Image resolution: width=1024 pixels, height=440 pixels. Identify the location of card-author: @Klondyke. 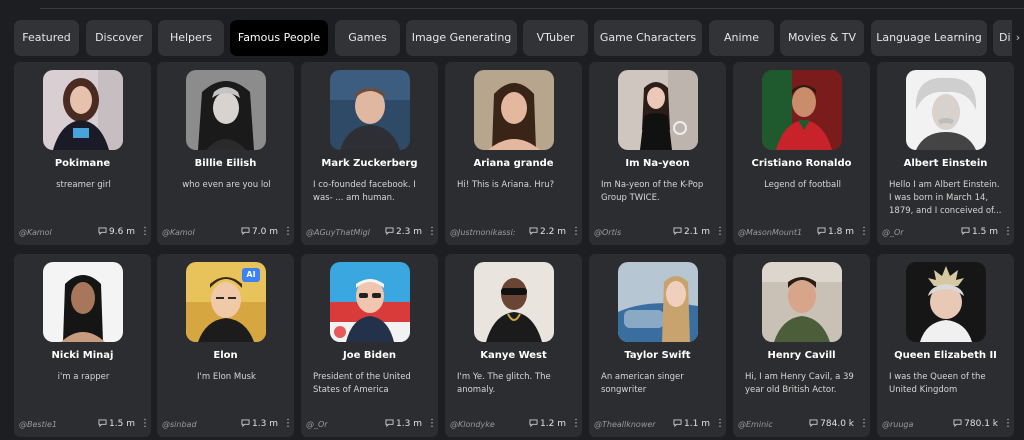
(486, 424).